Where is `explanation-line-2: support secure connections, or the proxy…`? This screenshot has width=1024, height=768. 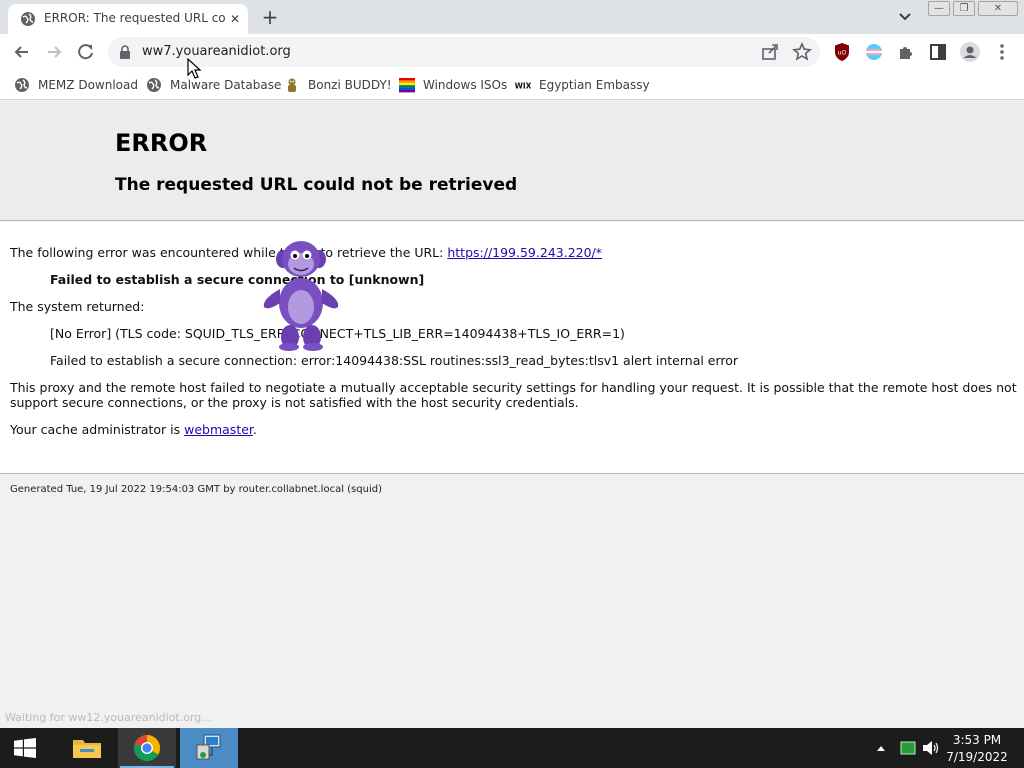
explanation-line-2: support secure connections, or the proxy… is located at coordinates (294, 402).